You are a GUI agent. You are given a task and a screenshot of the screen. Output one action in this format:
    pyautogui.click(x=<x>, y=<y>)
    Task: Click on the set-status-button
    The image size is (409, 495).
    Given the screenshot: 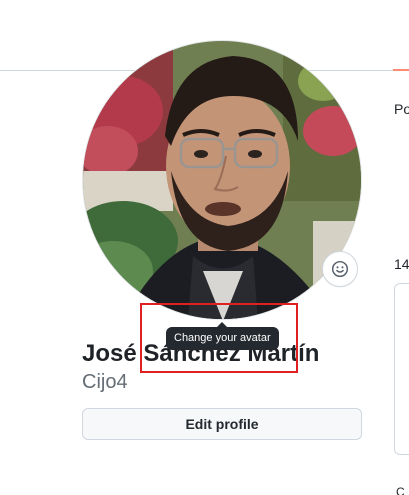 What is the action you would take?
    pyautogui.click(x=340, y=269)
    